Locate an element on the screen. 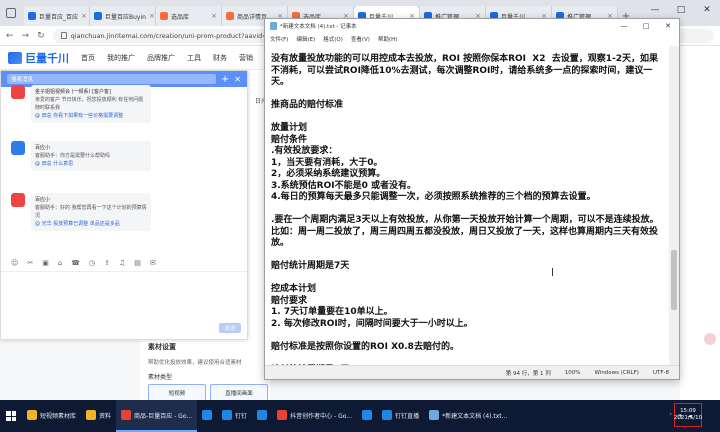 This screenshot has height=432, width=720. scissors-icon: ✂ is located at coordinates (30, 263).